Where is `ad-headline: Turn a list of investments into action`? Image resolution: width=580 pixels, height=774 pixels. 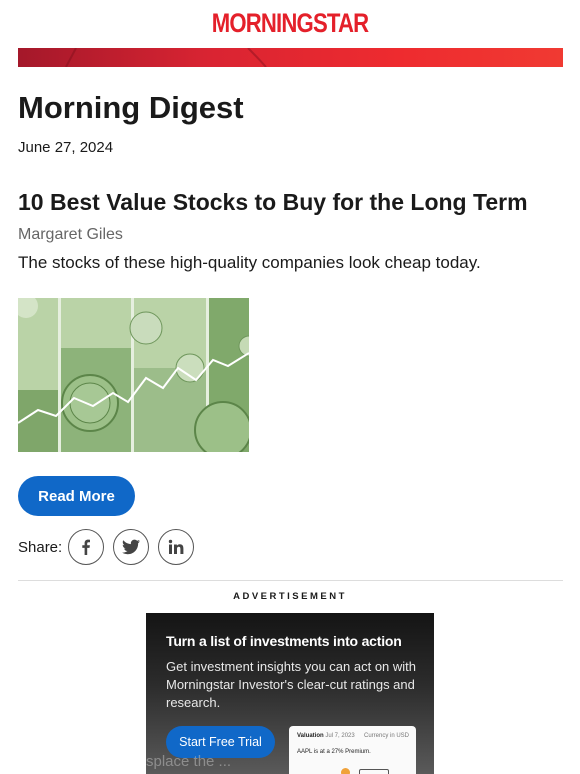 ad-headline: Turn a list of investments into action is located at coordinates (284, 641).